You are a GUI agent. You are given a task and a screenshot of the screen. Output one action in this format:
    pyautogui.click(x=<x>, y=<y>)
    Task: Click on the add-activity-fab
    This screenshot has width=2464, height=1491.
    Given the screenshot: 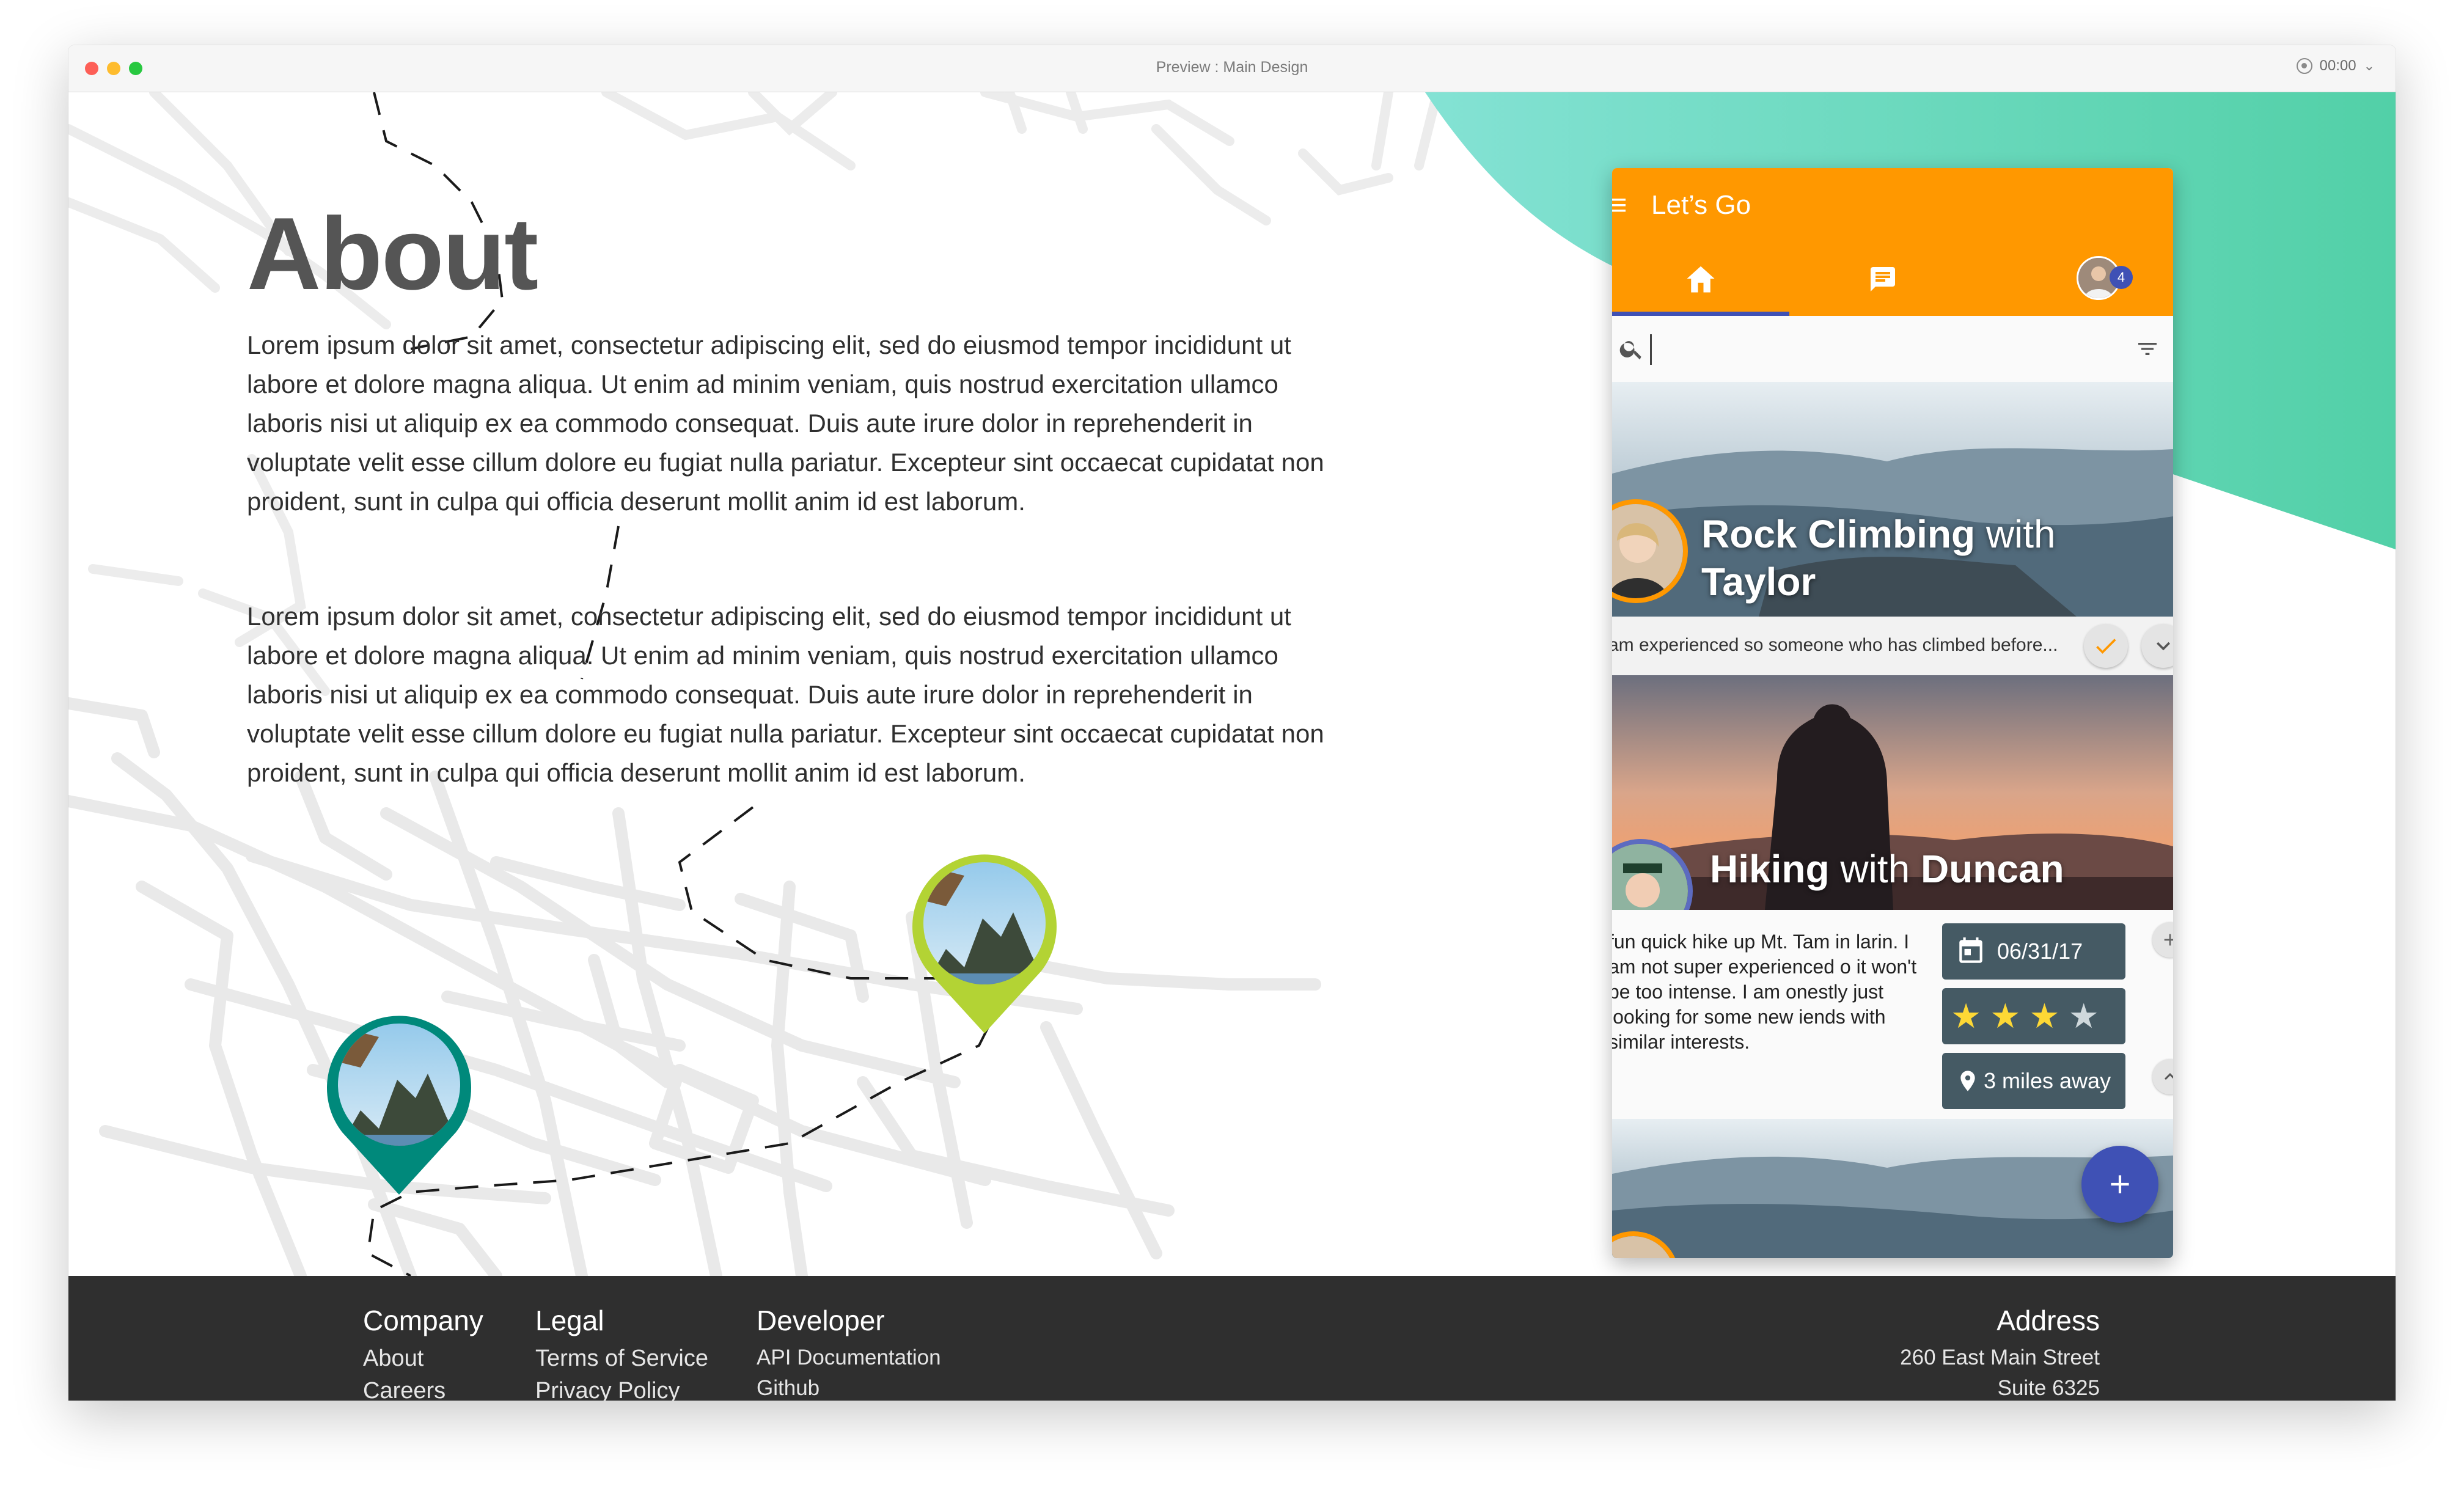 What is the action you would take?
    pyautogui.click(x=2120, y=1184)
    